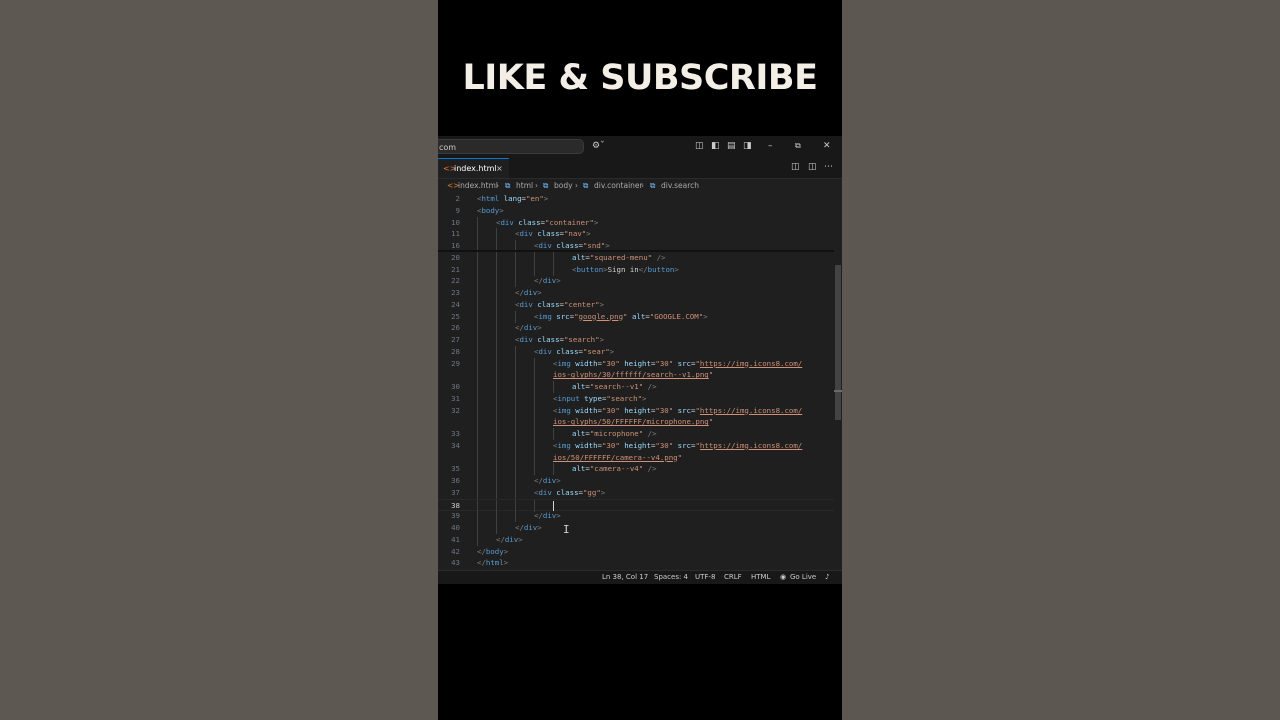 This screenshot has width=1280, height=720. I want to click on code-line: ios-glyphs/30/ffffff/search--v1.png", so click(636, 375).